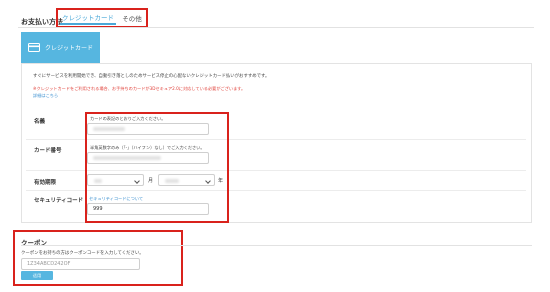 This screenshot has height=292, width=550. What do you see at coordinates (276, 245) in the screenshot?
I see `coupon-divider` at bounding box center [276, 245].